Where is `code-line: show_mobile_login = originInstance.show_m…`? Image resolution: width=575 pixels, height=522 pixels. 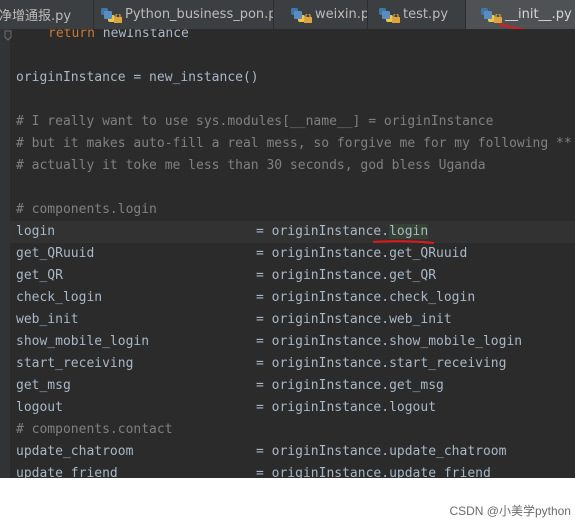 code-line: show_mobile_login = originInstance.show_m… is located at coordinates (276, 342).